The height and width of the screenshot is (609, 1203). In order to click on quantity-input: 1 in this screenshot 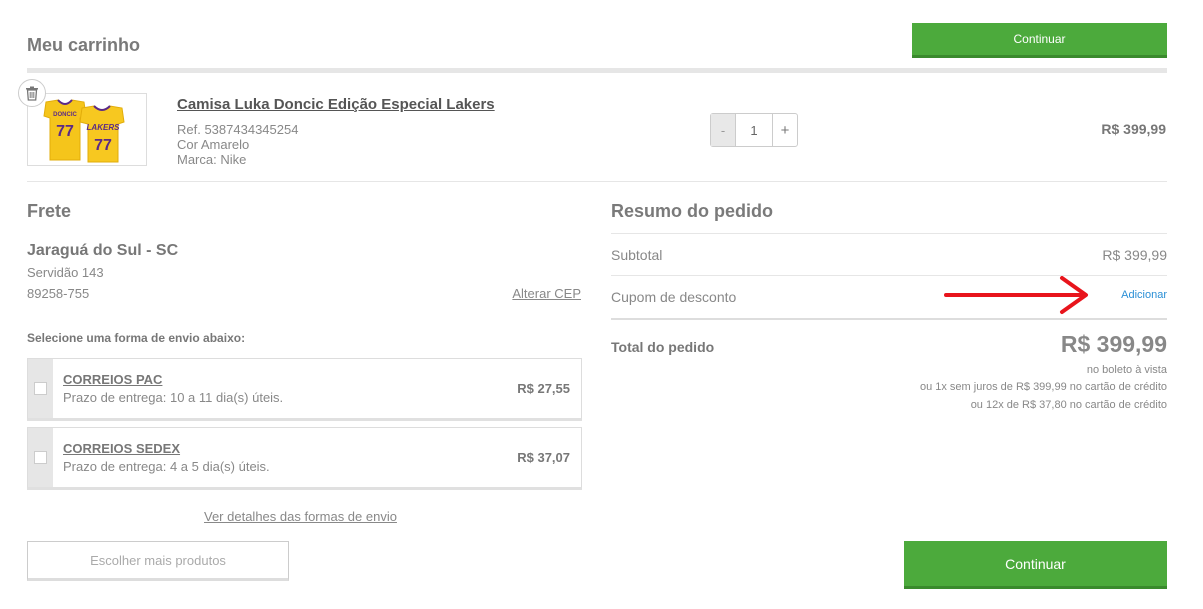, I will do `click(754, 130)`.